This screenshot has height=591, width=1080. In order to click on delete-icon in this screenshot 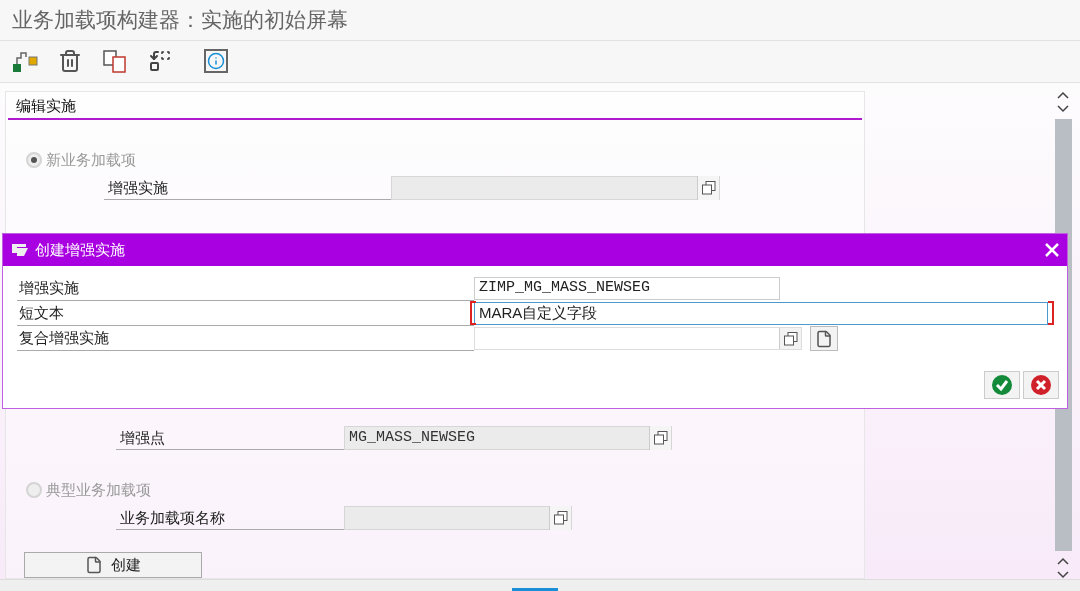, I will do `click(70, 61)`.